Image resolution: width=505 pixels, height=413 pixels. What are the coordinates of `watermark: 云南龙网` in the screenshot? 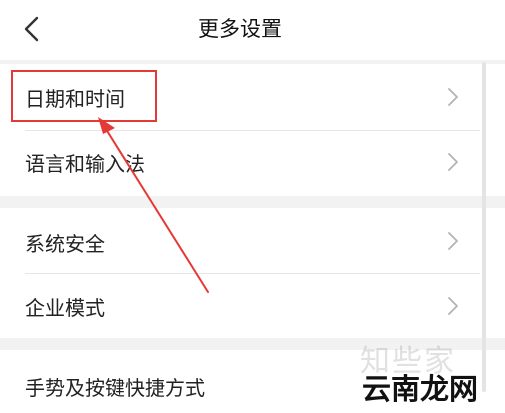 It's located at (420, 389).